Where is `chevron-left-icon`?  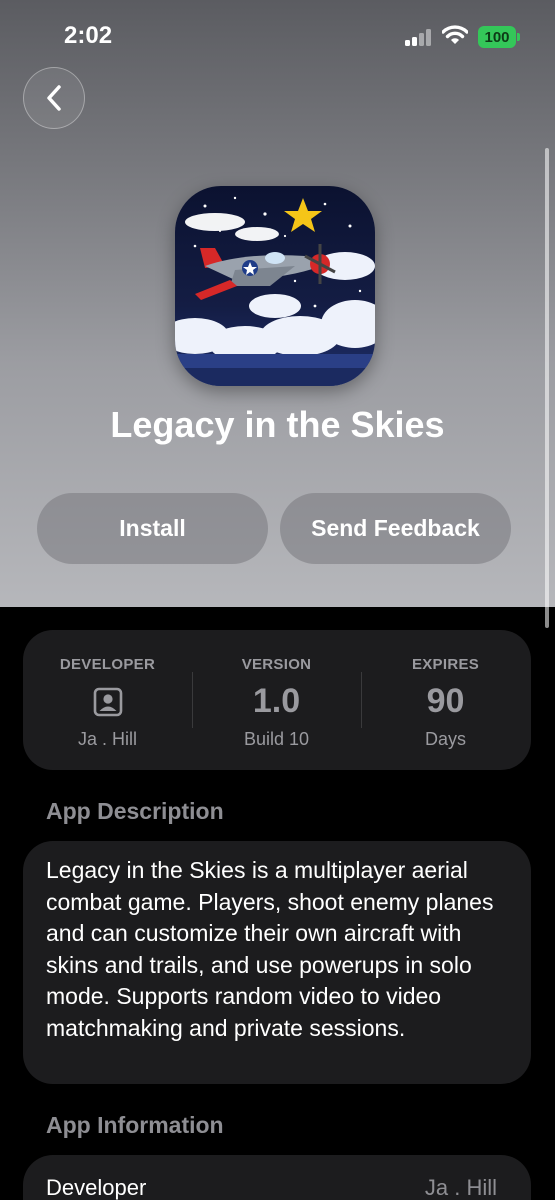 chevron-left-icon is located at coordinates (54, 98).